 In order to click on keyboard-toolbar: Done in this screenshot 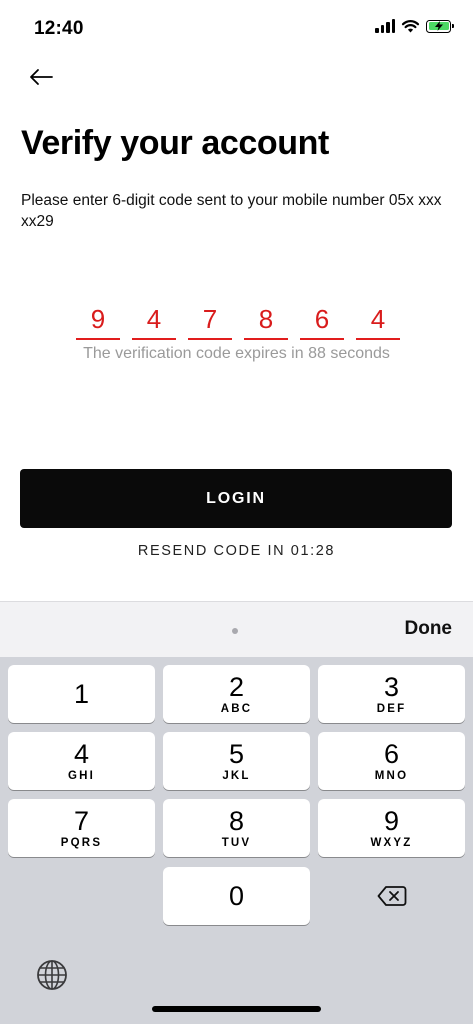, I will do `click(236, 629)`.